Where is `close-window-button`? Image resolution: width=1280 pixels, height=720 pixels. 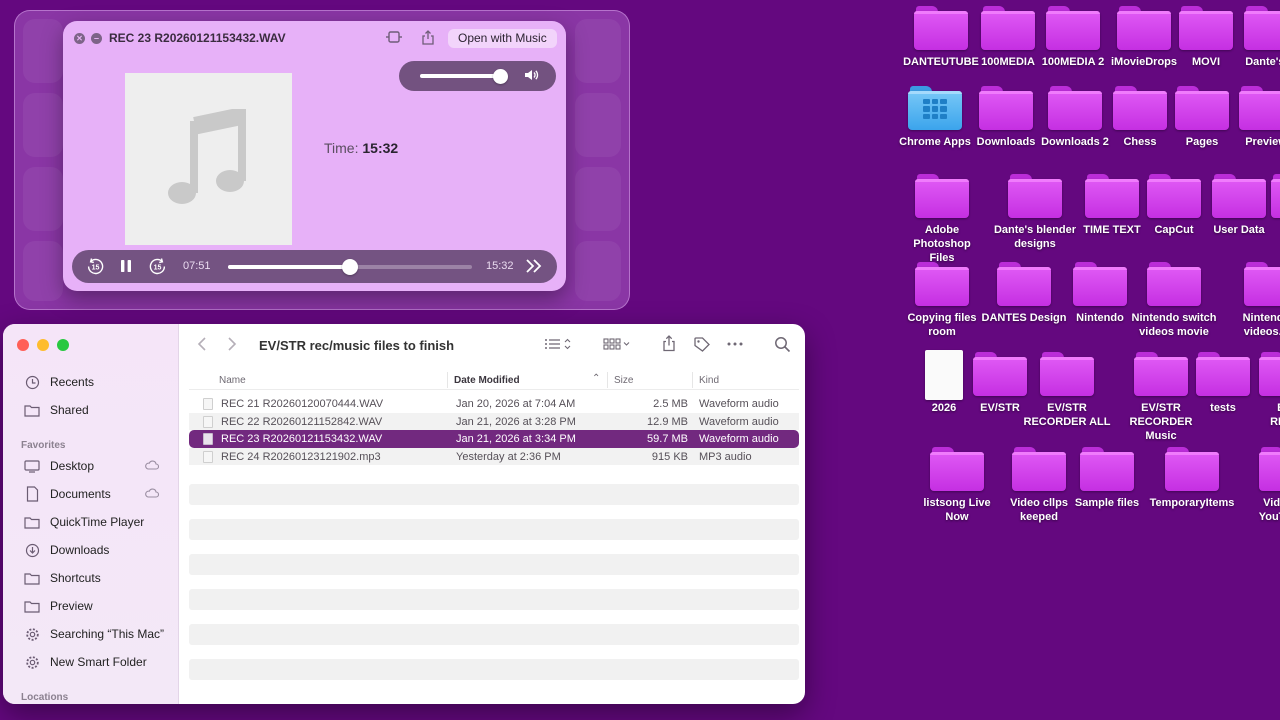
close-window-button is located at coordinates (23, 345).